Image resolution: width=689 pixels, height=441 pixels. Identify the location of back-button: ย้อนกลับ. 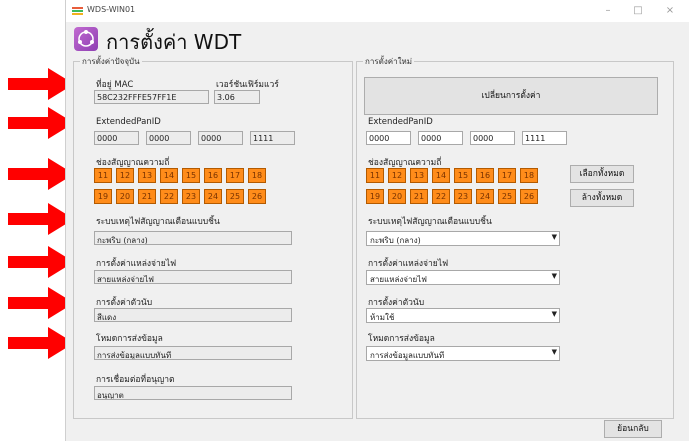
(633, 429).